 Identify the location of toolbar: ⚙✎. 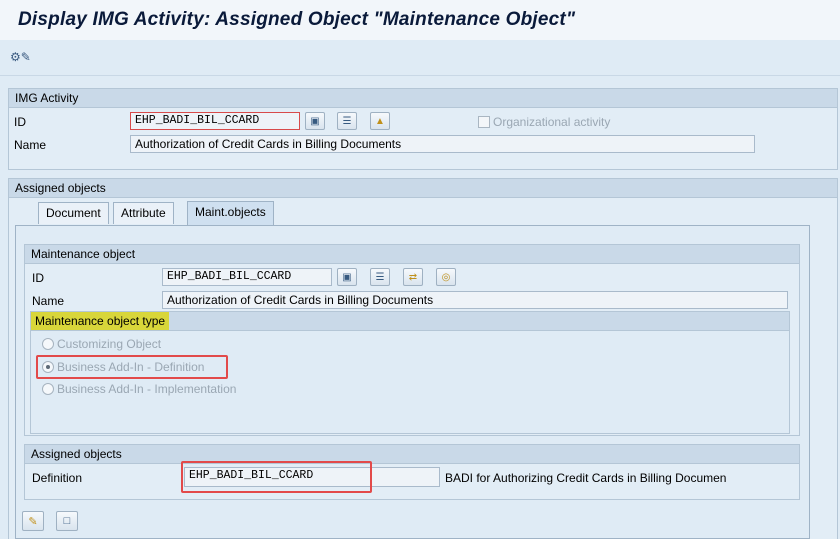
(420, 58).